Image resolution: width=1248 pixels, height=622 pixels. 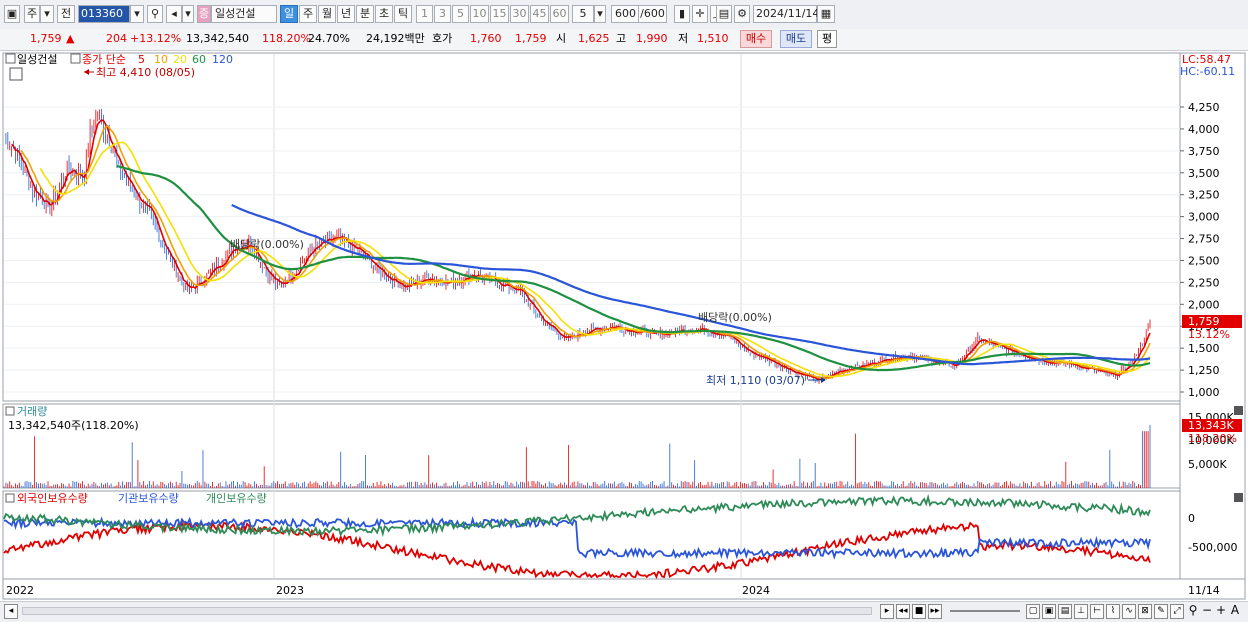 What do you see at coordinates (1204, 107) in the screenshot?
I see `price-tick-label: 4,250` at bounding box center [1204, 107].